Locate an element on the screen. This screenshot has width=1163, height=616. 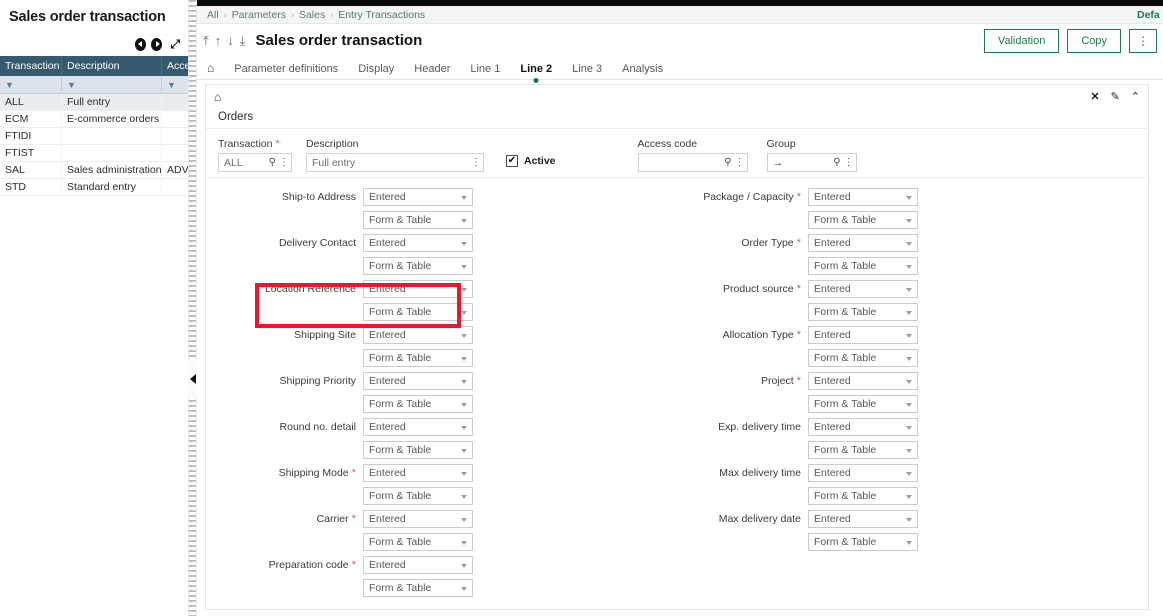
group-input: → ⚲ ⋮ is located at coordinates (811, 162).